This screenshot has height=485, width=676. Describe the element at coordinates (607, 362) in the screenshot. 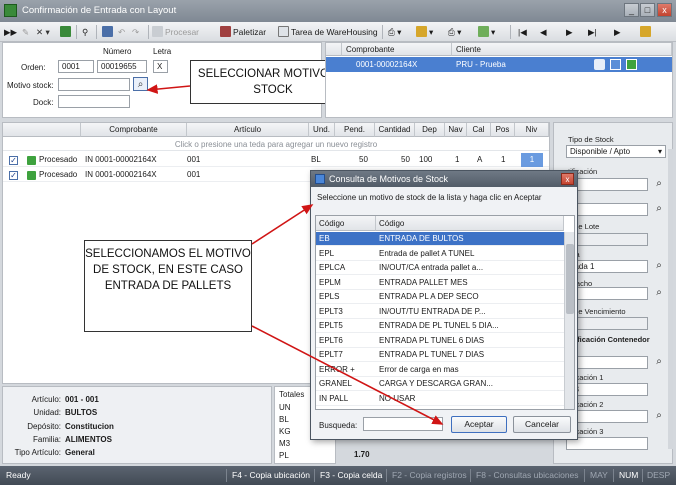

I see `cantidad-field` at that location.